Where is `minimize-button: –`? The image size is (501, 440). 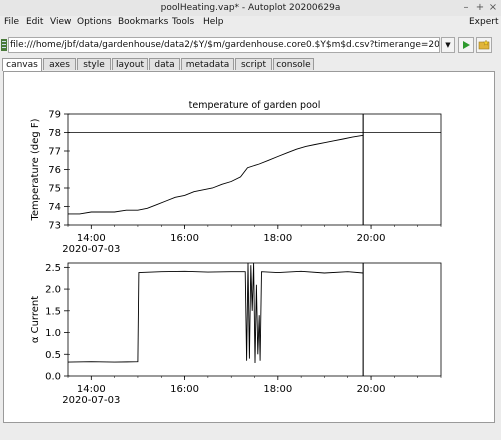 minimize-button: – is located at coordinates (466, 7).